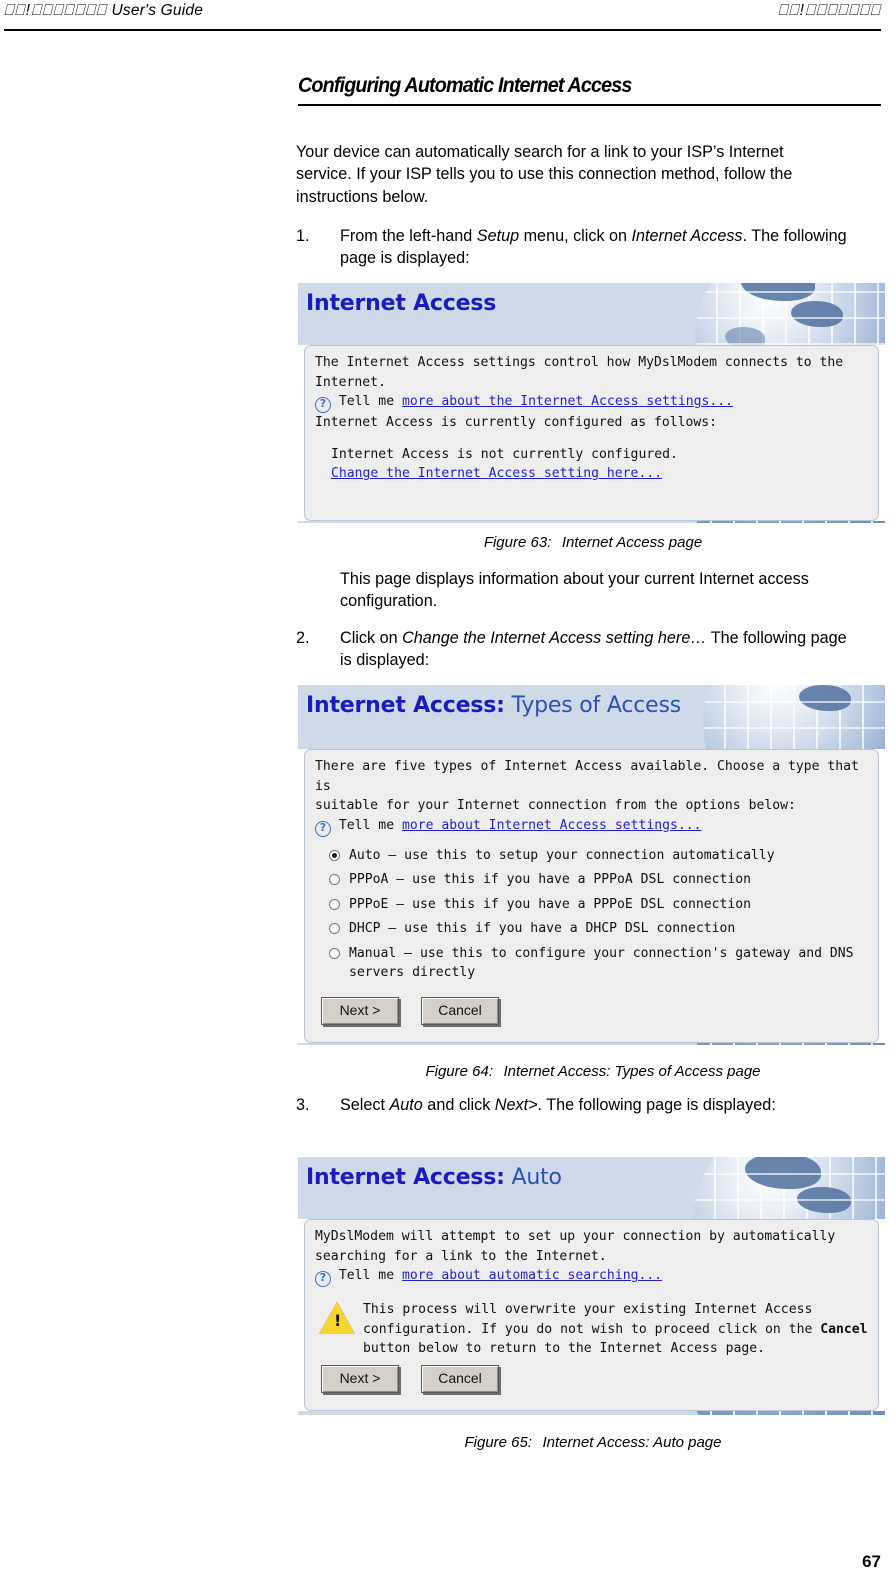 The width and height of the screenshot is (895, 1586). I want to click on step-2-text-a: Click on, so click(371, 638).